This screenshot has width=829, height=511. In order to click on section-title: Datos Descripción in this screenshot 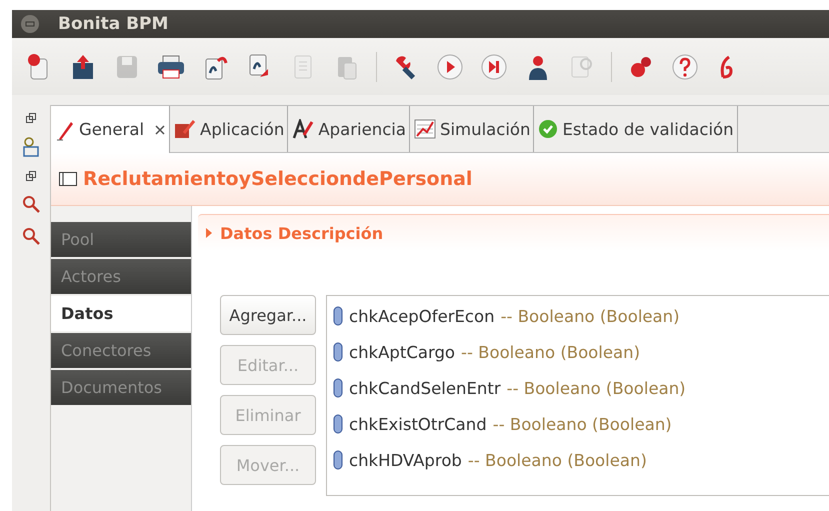, I will do `click(302, 233)`.